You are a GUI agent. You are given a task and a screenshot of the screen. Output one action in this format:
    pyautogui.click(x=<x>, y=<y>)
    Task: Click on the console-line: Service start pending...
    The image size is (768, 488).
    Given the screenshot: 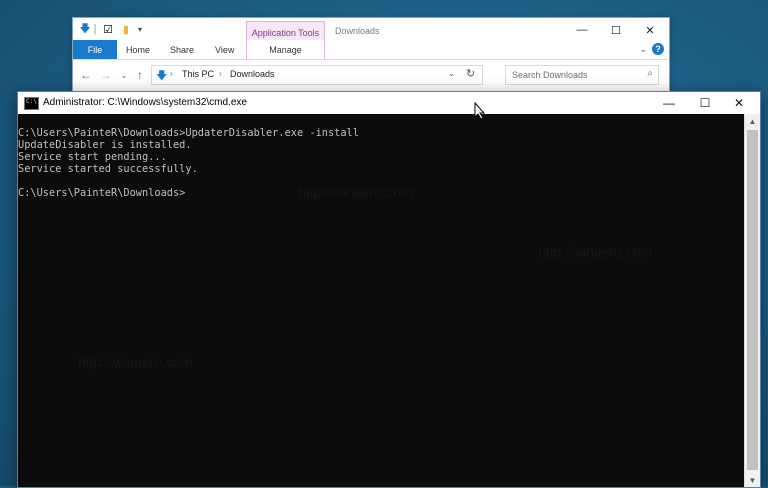 What is the action you would take?
    pyautogui.click(x=92, y=157)
    